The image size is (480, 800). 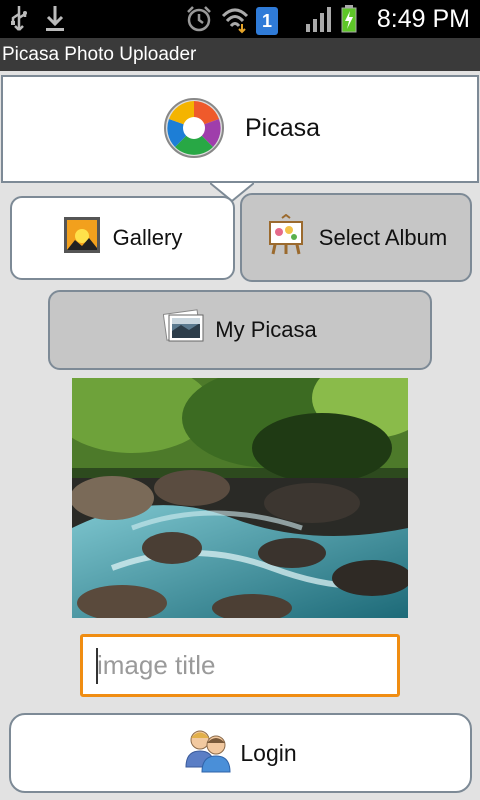 What do you see at coordinates (240, 665) in the screenshot?
I see `image-title-input` at bounding box center [240, 665].